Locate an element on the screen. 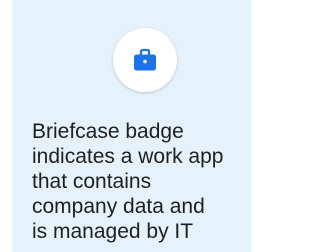 The width and height of the screenshot is (320, 252). caption-line: is managed by IT is located at coordinates (113, 231).